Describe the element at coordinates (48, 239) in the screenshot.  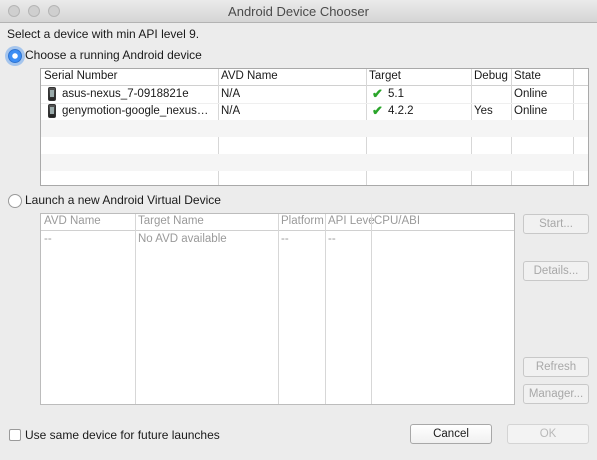
I see `avd-name-cell: --` at that location.